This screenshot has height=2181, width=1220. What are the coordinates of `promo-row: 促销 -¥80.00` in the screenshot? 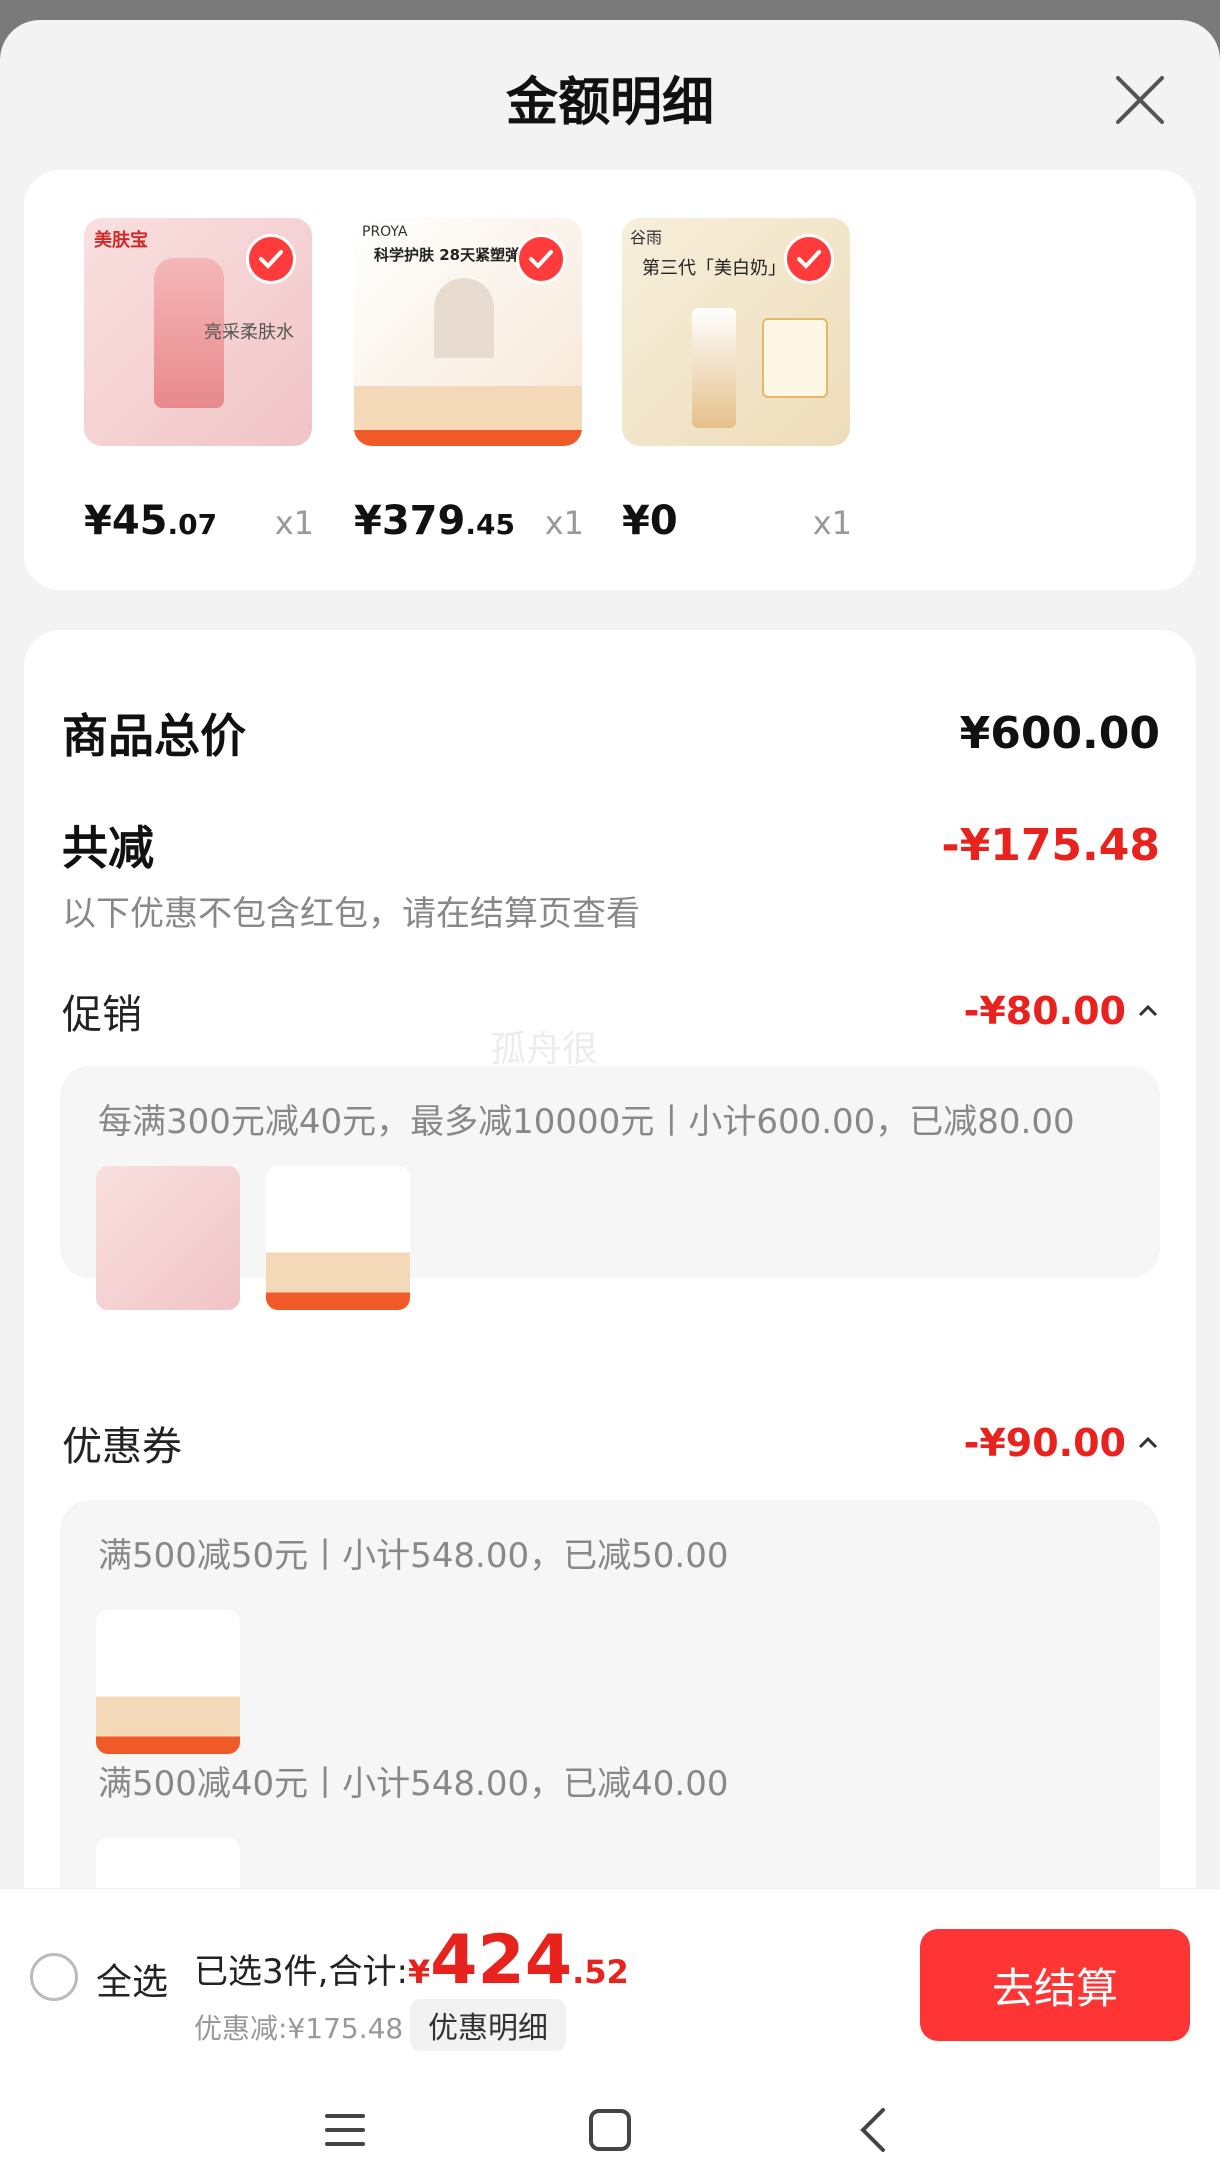 It's located at (611, 1011).